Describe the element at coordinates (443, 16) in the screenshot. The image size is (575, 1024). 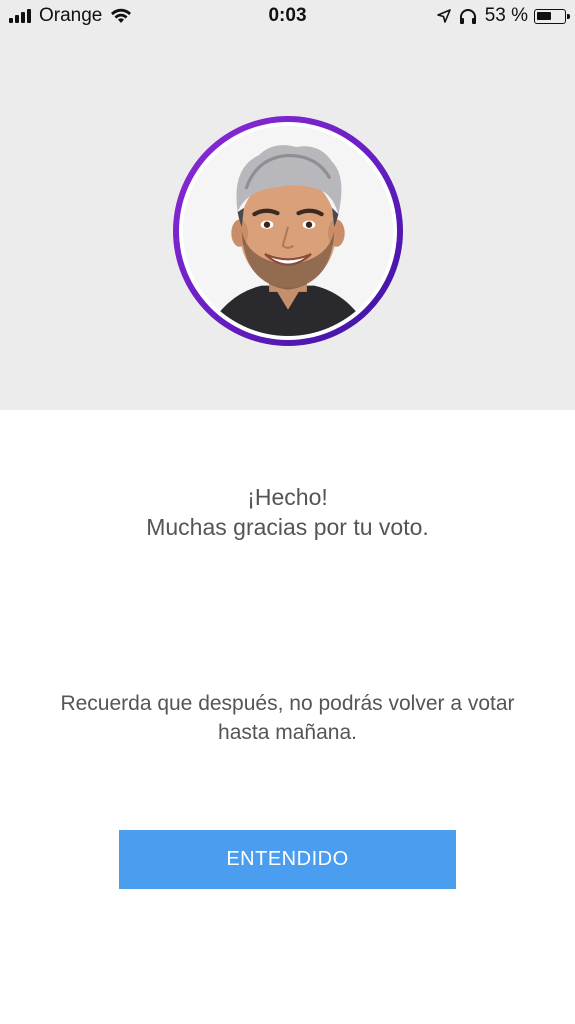
I see `location-icon` at that location.